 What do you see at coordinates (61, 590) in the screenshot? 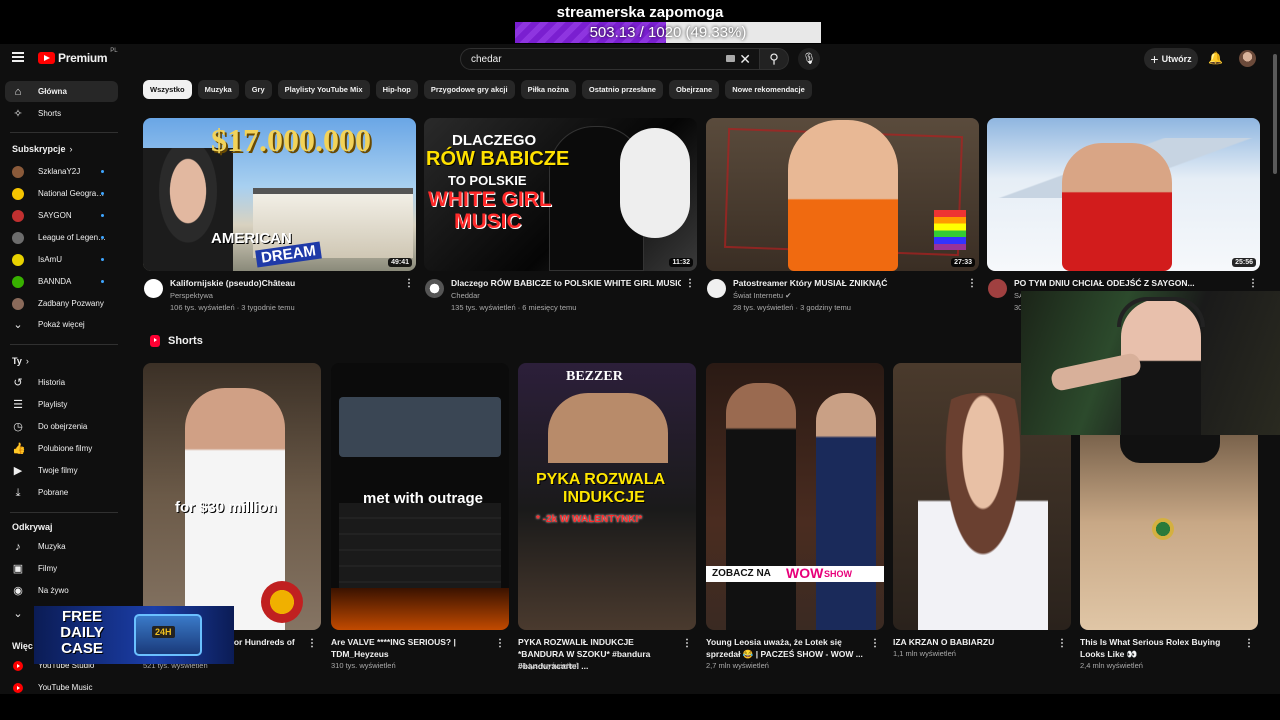
I see `sidebar-item-na-ywo: ◉ Na żywo` at bounding box center [61, 590].